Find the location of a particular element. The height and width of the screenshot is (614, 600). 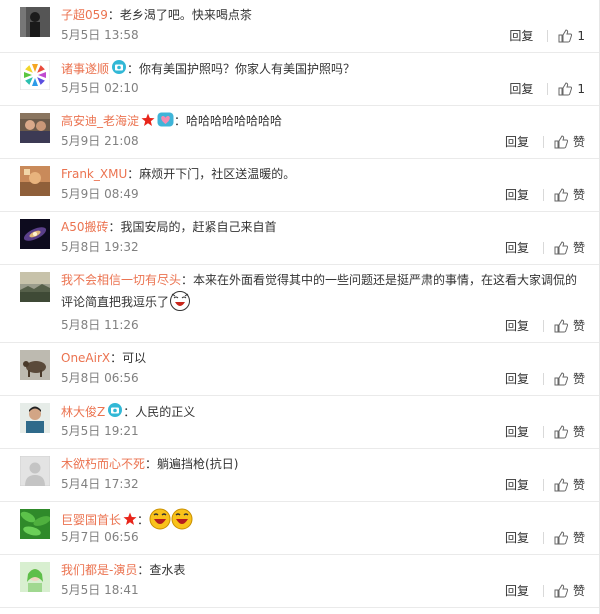

username-link: 我们都是-演员 is located at coordinates (99, 570).